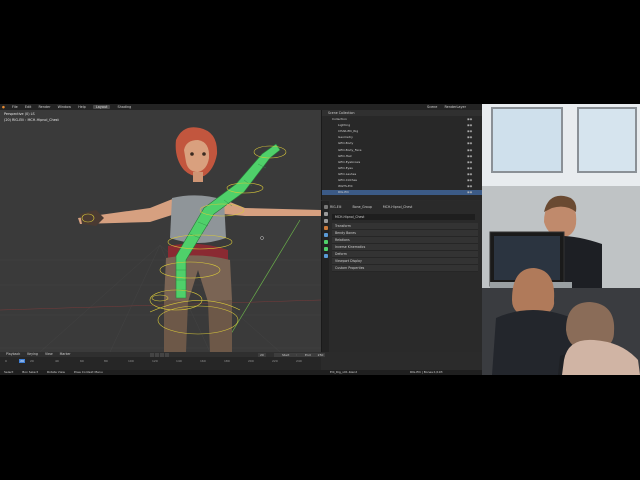  I want to click on object-tab-icon, so click(325, 228).